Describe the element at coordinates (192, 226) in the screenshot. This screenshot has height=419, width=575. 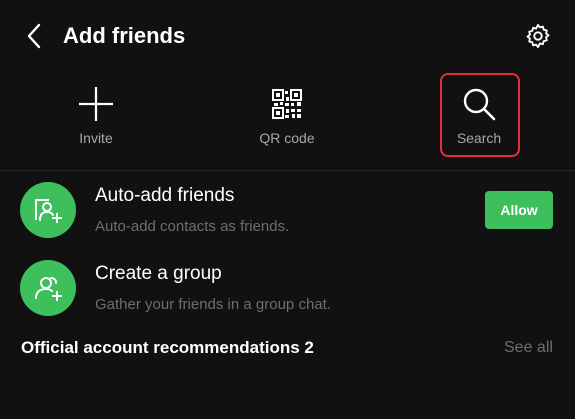
I see `auto-add-subtitle: Auto-add contacts as friends.` at that location.